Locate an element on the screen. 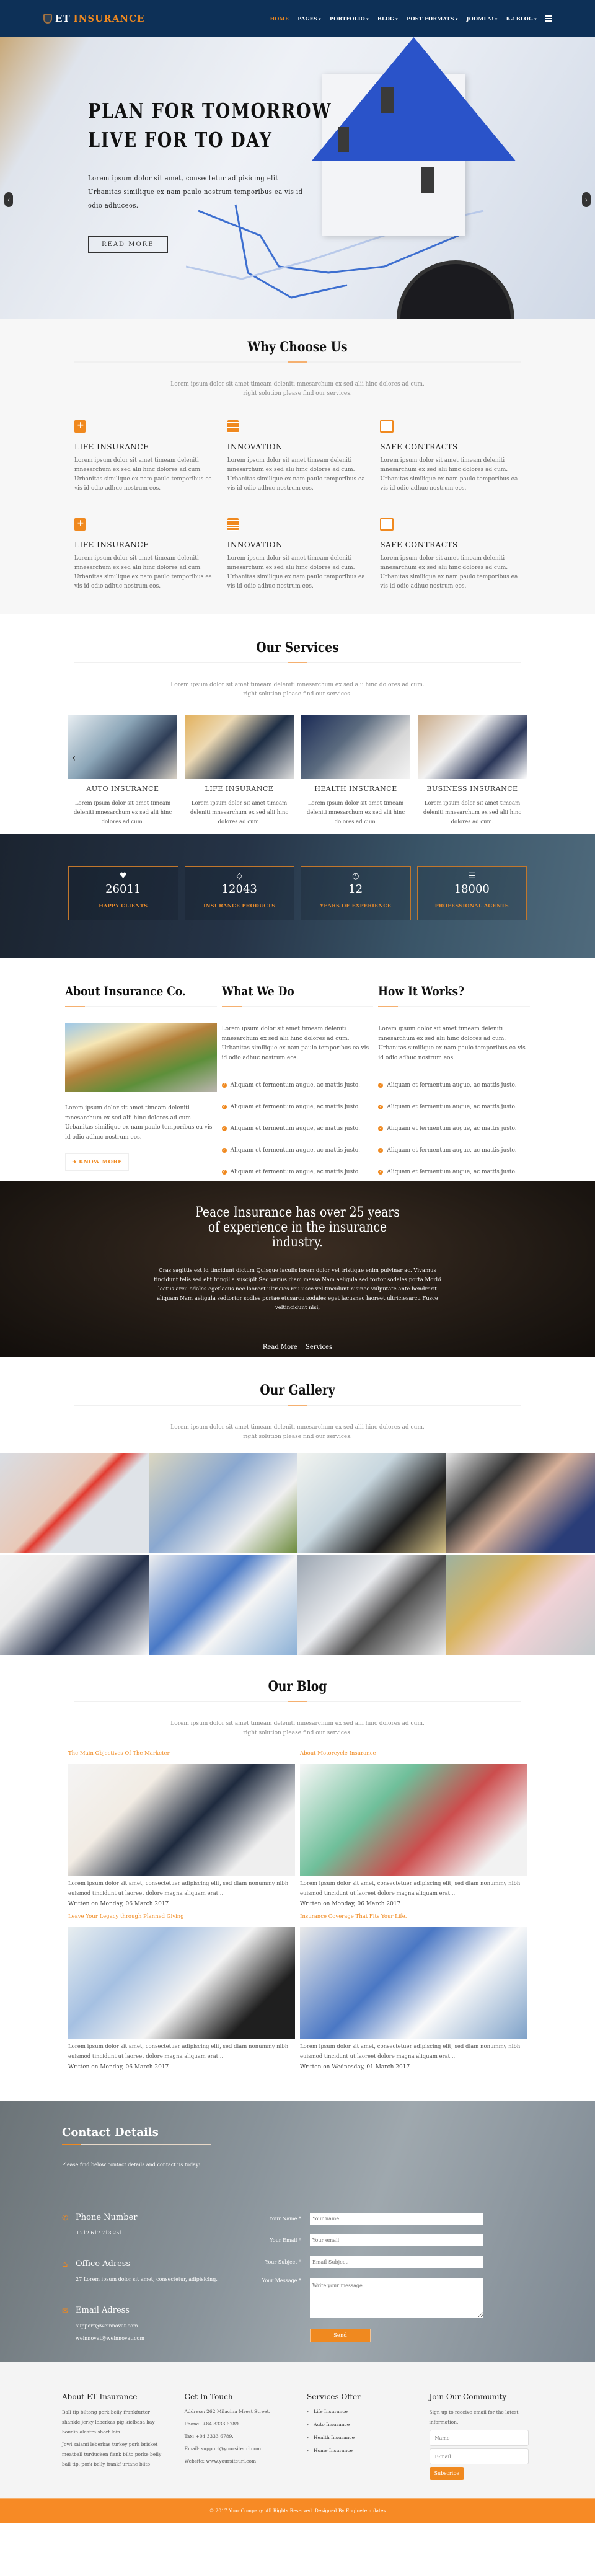 Image resolution: width=595 pixels, height=2576 pixels. email-link: weinnovat@weinnovat.com is located at coordinates (110, 2338).